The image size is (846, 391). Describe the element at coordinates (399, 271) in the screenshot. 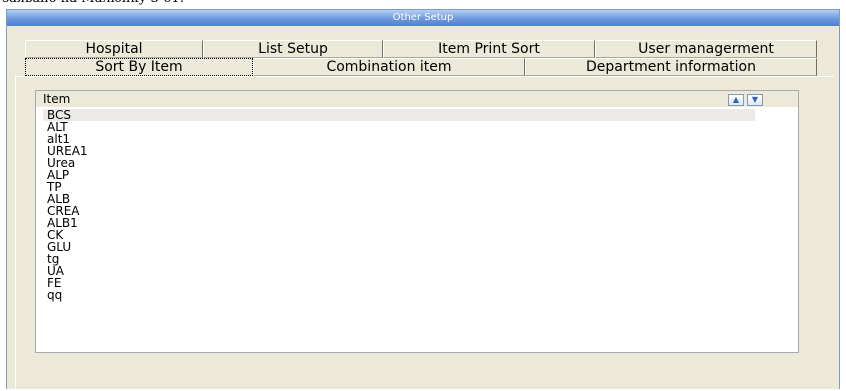

I see `list-item: UA` at that location.